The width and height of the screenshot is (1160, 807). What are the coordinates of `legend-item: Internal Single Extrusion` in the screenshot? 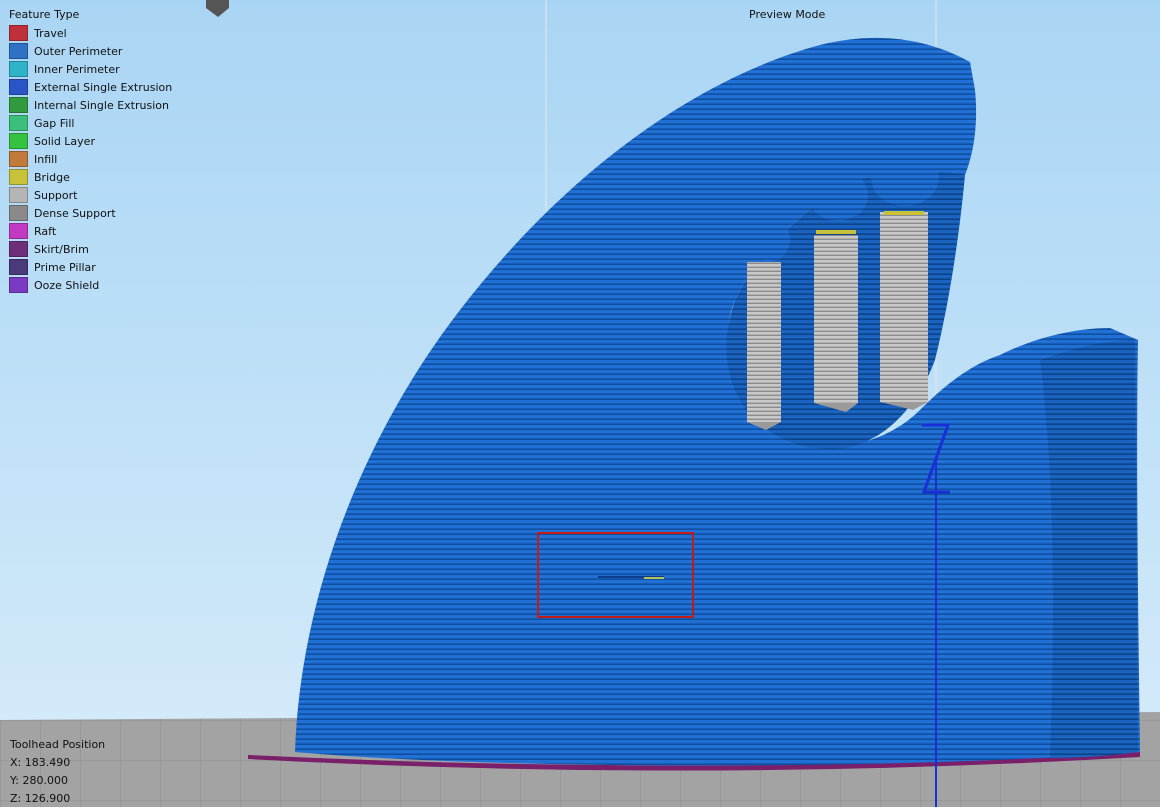 It's located at (90, 105).